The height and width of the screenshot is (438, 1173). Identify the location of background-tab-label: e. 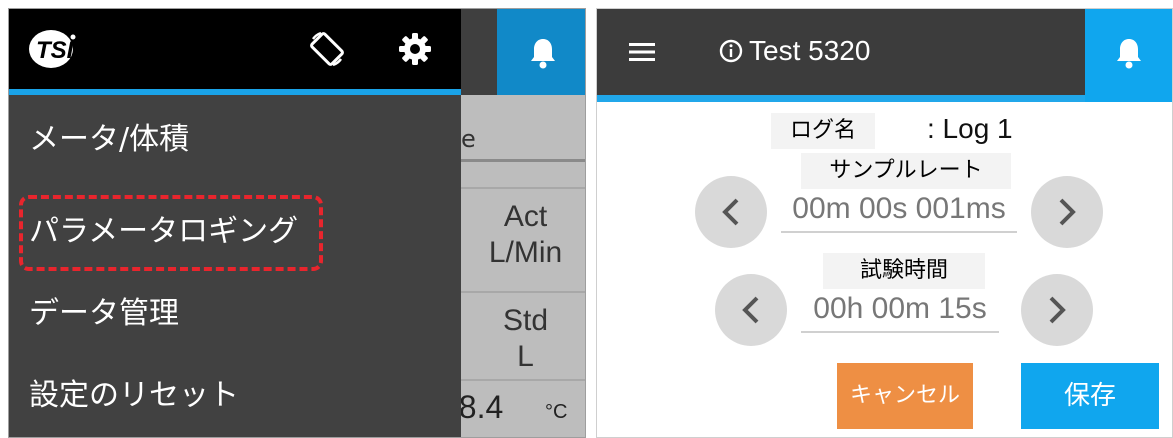
(468, 139).